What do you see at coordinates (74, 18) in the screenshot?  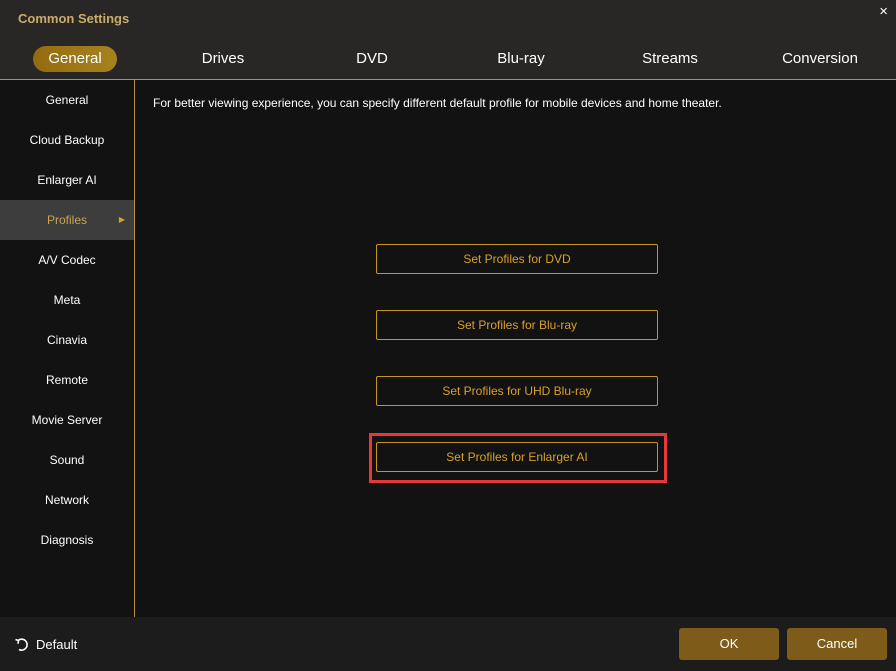 I see `window-title: Common Settings` at bounding box center [74, 18].